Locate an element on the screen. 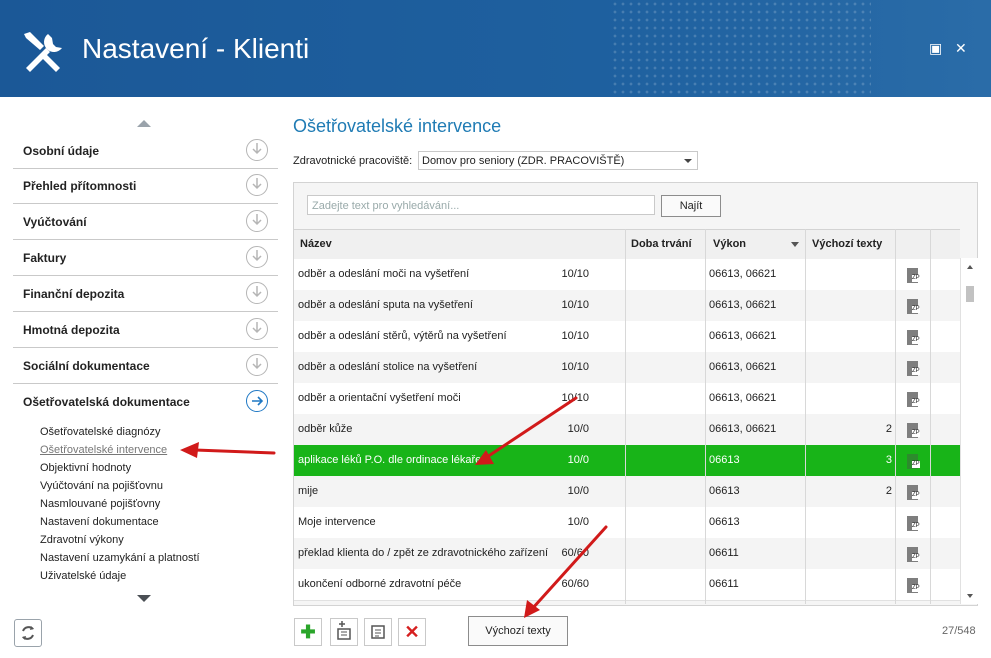 This screenshot has width=991, height=658. sidebar-subitem-nasmlouvane-pojistovny: Nasmlouvané pojišťovny is located at coordinates (100, 504).